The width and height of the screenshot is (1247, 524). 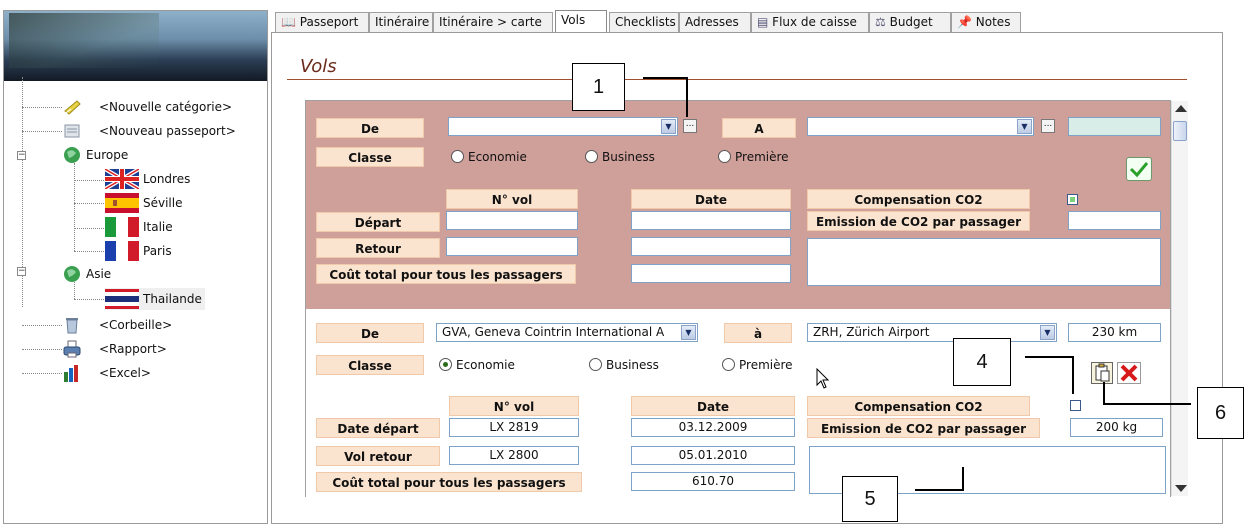 I want to click on vertical-scrollbar, so click(x=1179, y=298).